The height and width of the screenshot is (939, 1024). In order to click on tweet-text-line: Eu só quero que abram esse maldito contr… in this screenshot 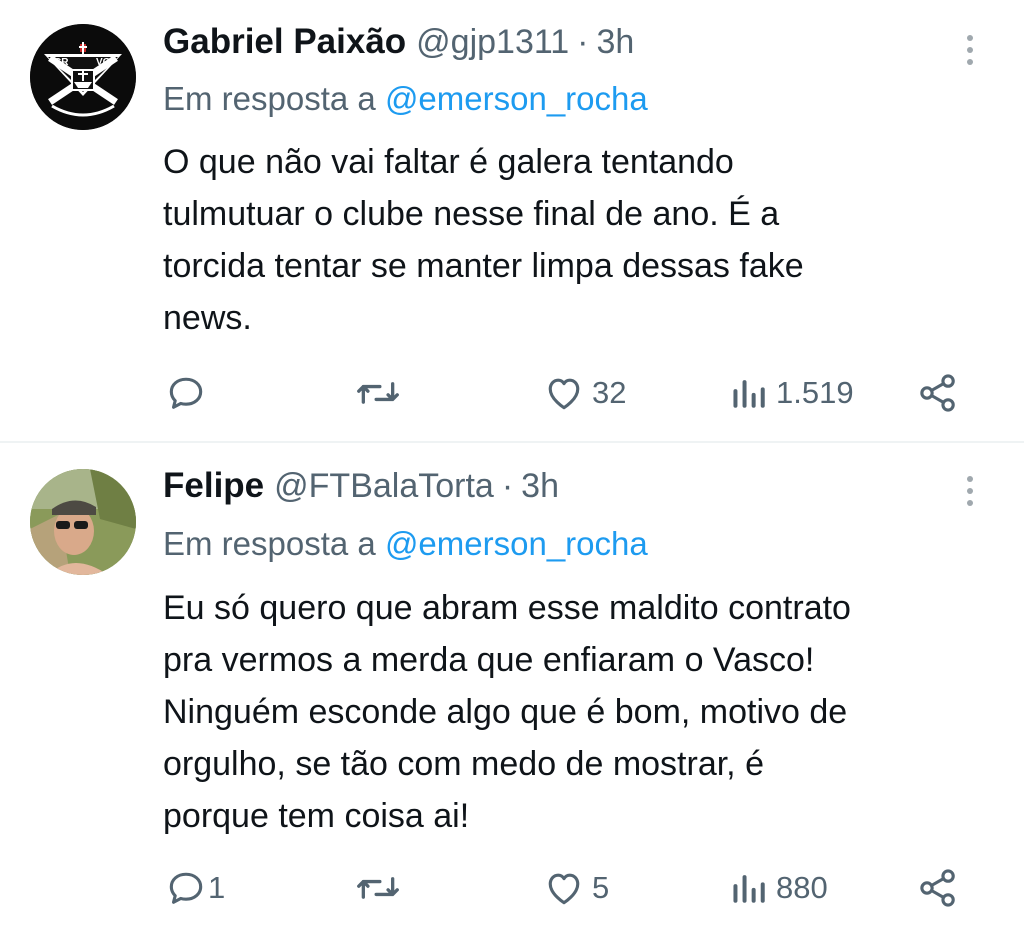, I will do `click(507, 608)`.